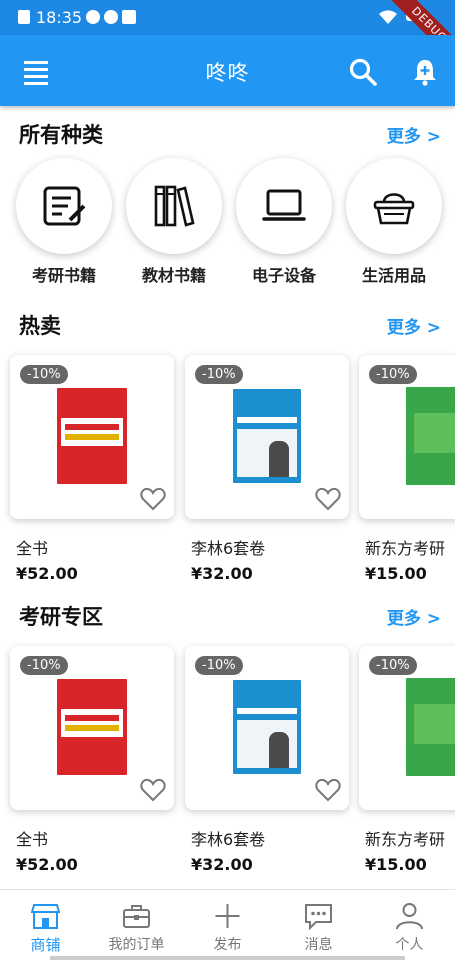 Image resolution: width=455 pixels, height=960 pixels. Describe the element at coordinates (409, 945) in the screenshot. I see `nav-label: 个人` at that location.